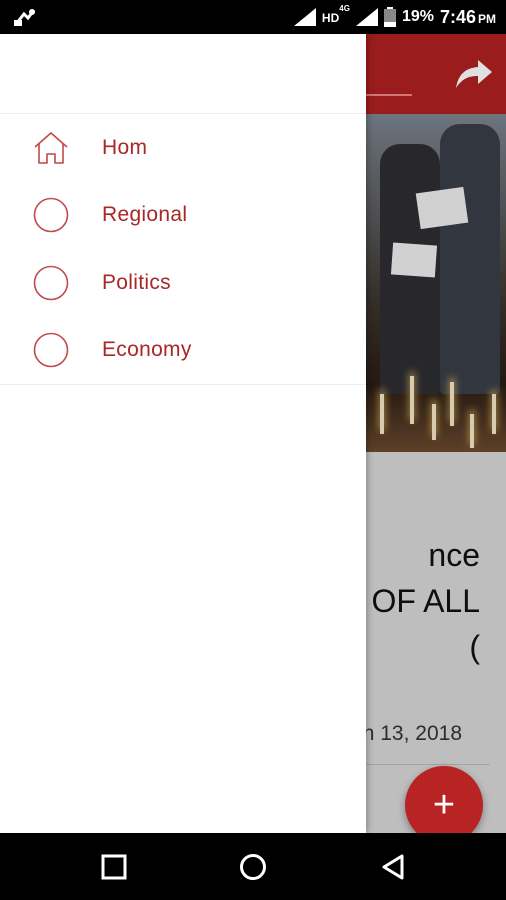  I want to click on drawer-header, so click(183, 74).